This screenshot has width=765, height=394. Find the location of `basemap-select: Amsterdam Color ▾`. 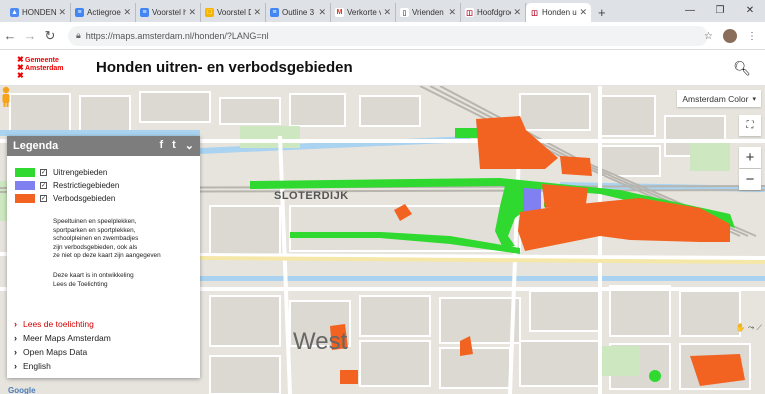

basemap-select: Amsterdam Color ▾ is located at coordinates (719, 98).